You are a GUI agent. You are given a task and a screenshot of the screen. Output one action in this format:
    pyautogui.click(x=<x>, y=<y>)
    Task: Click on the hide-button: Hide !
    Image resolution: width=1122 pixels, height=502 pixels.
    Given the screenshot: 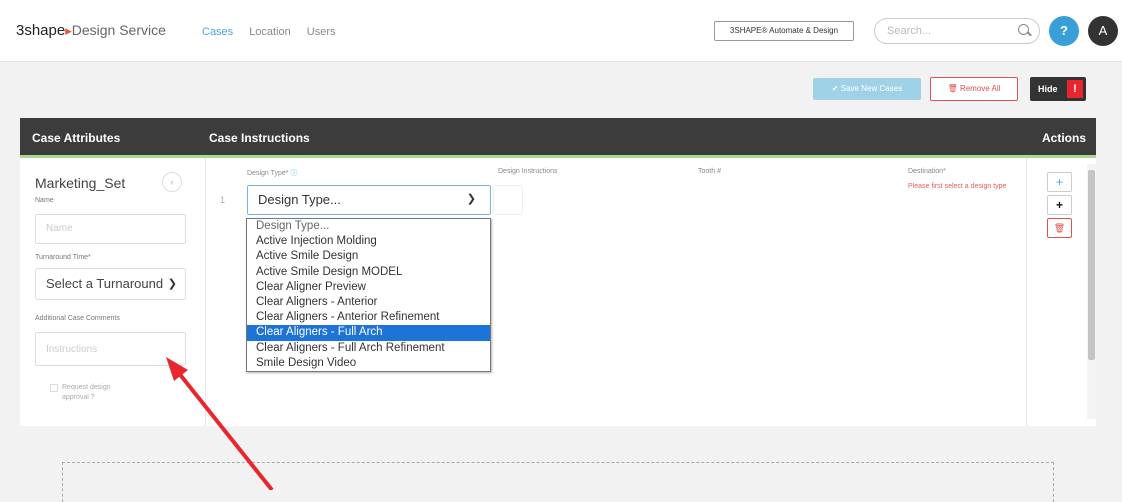 What is the action you would take?
    pyautogui.click(x=1058, y=89)
    